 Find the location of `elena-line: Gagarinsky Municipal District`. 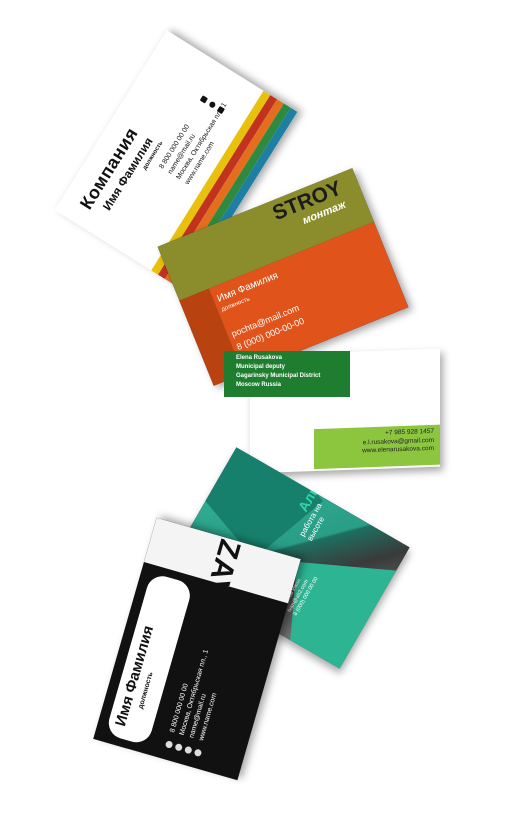

elena-line: Gagarinsky Municipal District is located at coordinates (278, 376).